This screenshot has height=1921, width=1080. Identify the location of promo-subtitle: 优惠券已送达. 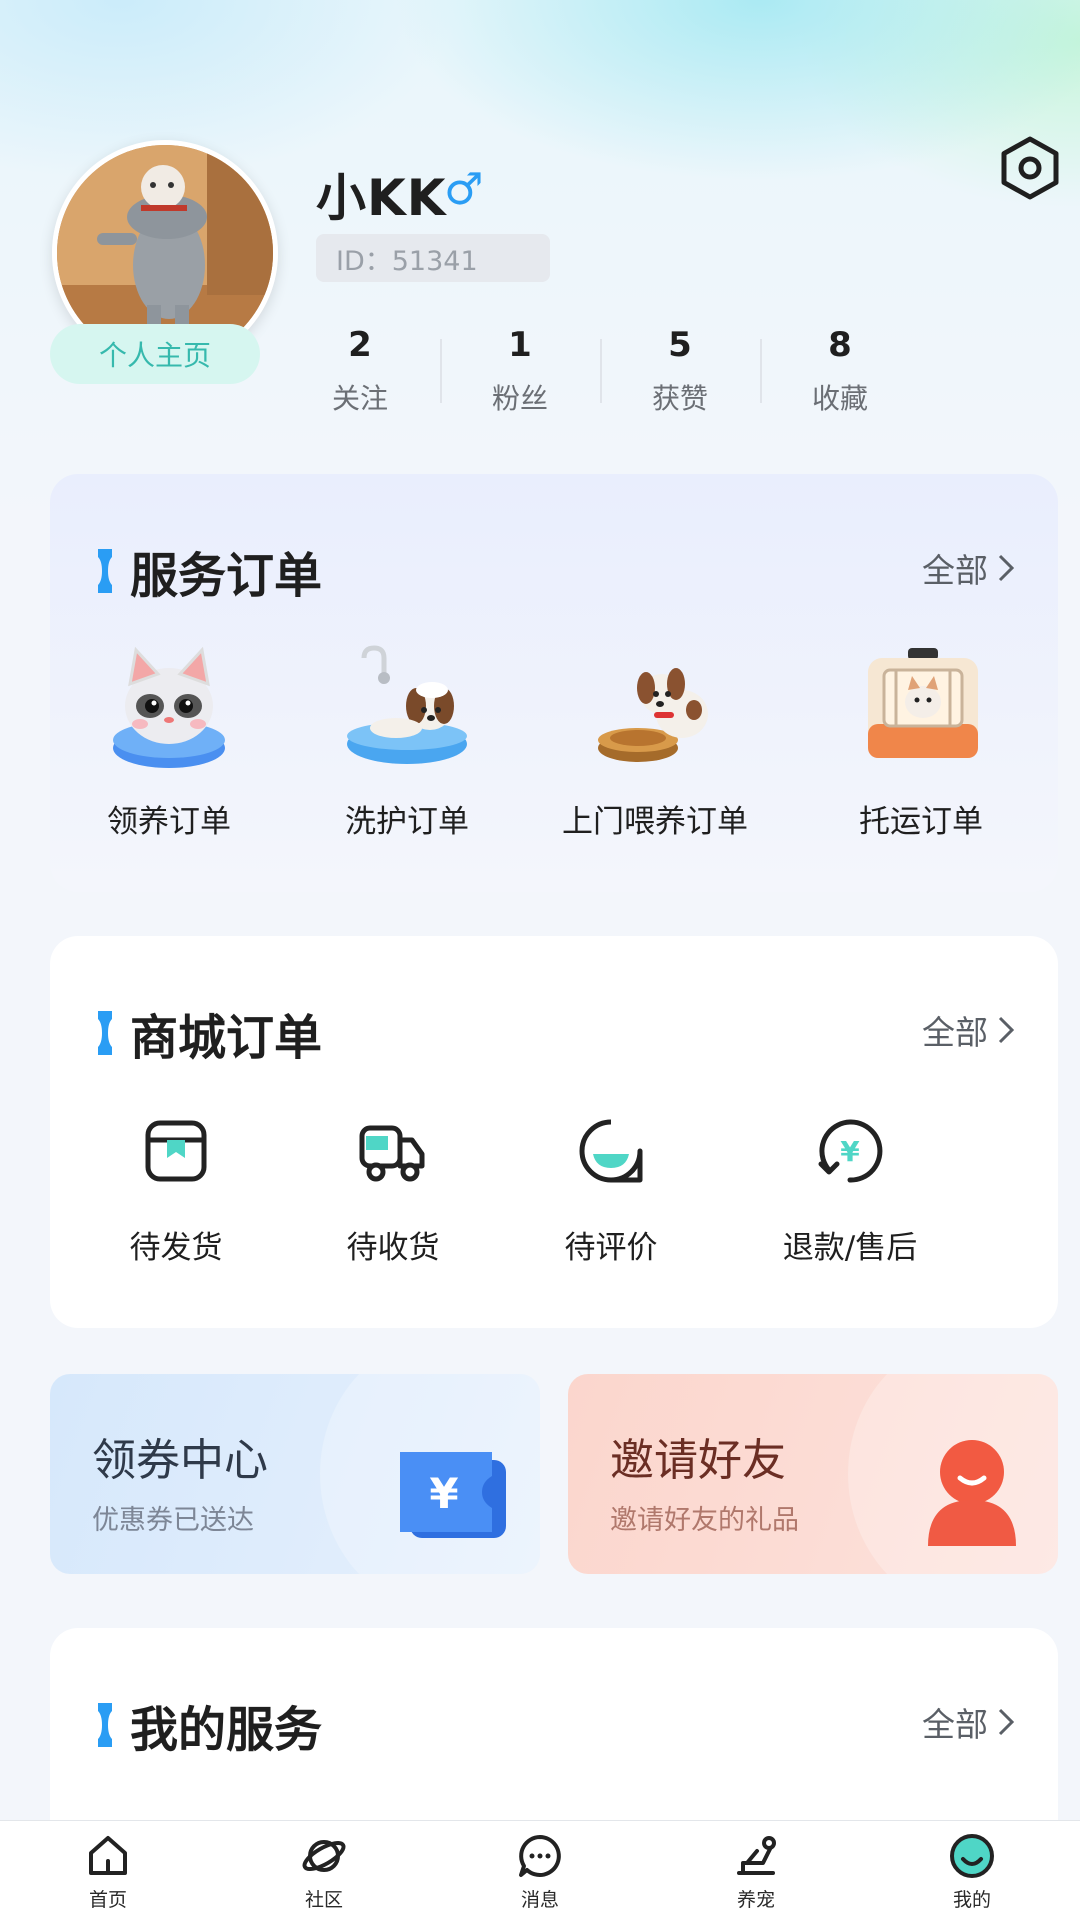
(173, 1520).